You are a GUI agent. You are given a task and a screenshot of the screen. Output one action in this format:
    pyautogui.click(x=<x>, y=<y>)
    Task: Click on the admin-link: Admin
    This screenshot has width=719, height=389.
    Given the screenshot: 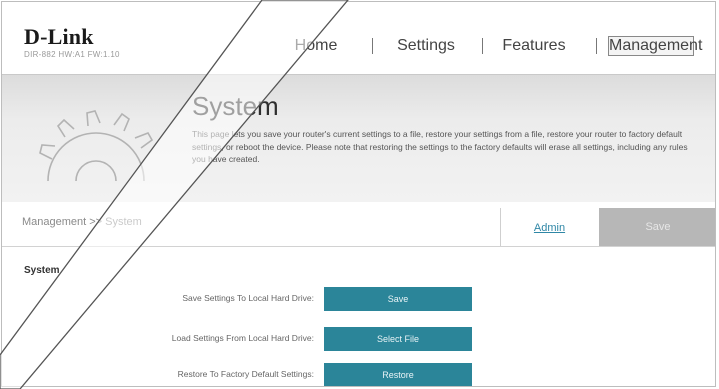 What is the action you would take?
    pyautogui.click(x=549, y=228)
    